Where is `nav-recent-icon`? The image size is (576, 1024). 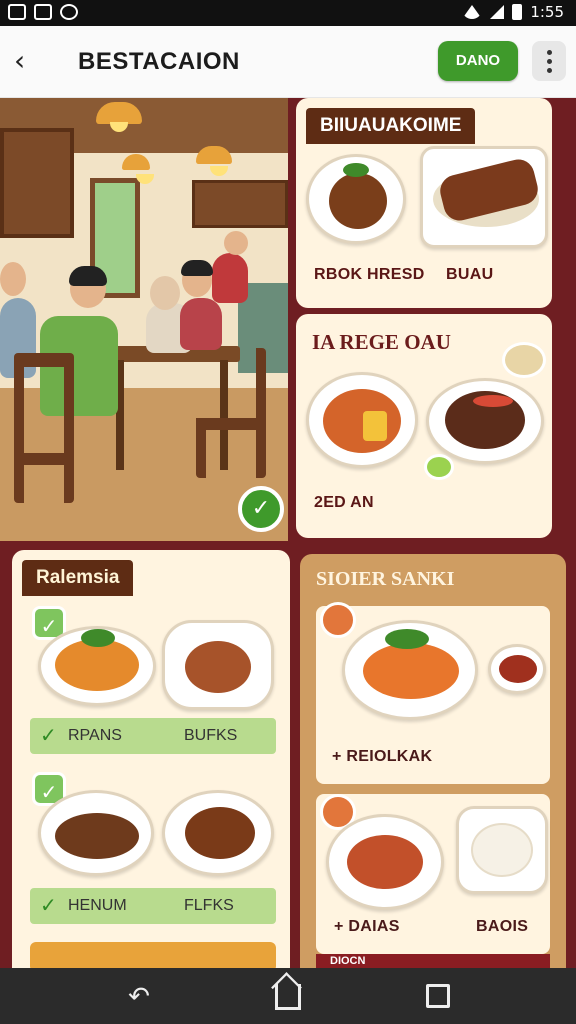
nav-recent-icon is located at coordinates (438, 996).